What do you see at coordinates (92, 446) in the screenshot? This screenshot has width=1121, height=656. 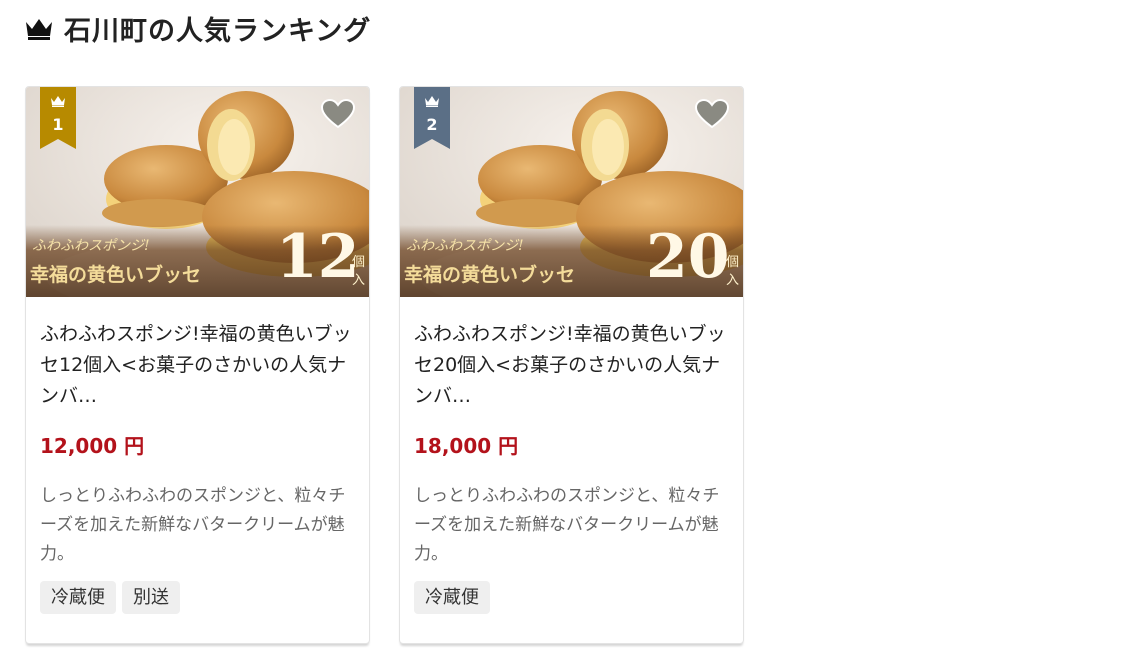 I see `product-price: 12,000 円` at bounding box center [92, 446].